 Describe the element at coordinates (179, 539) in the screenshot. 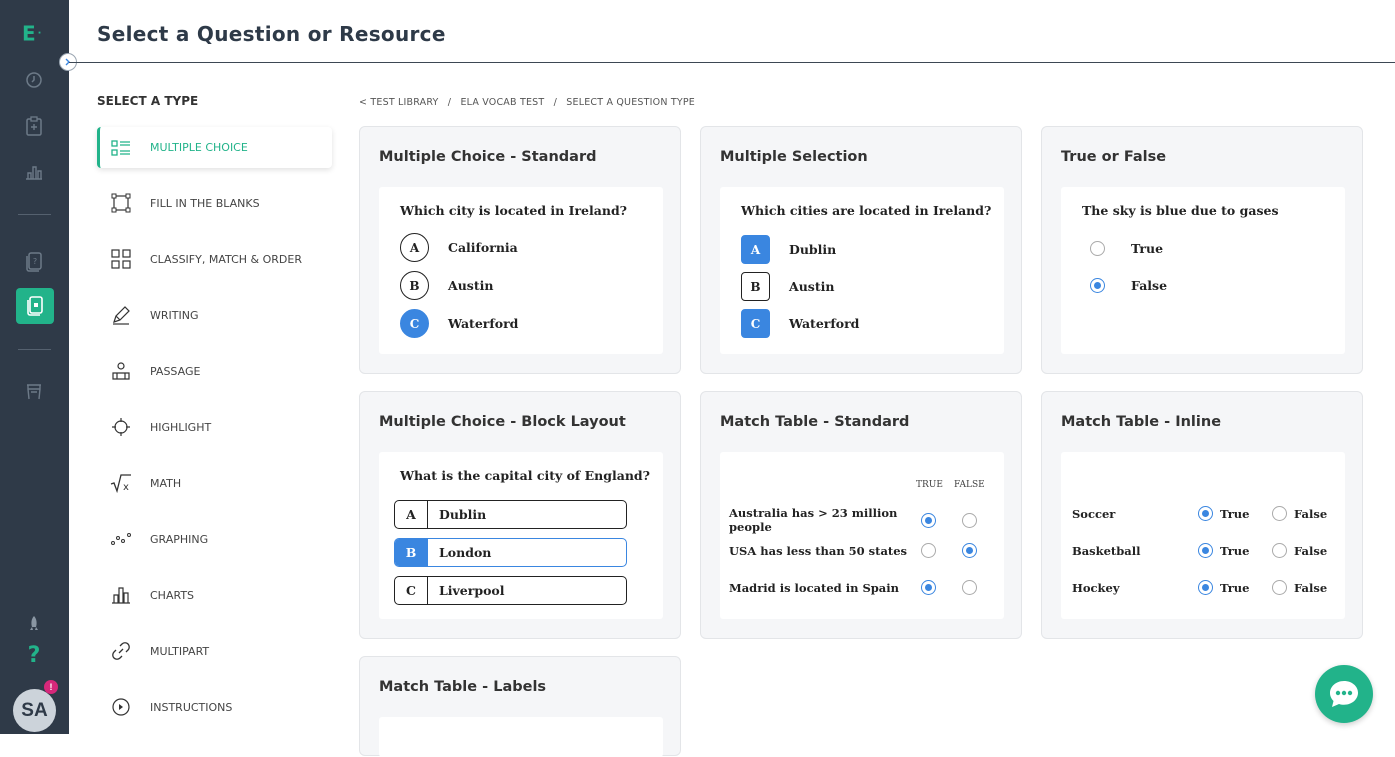

I see `type-item-label: GRAPHING` at that location.